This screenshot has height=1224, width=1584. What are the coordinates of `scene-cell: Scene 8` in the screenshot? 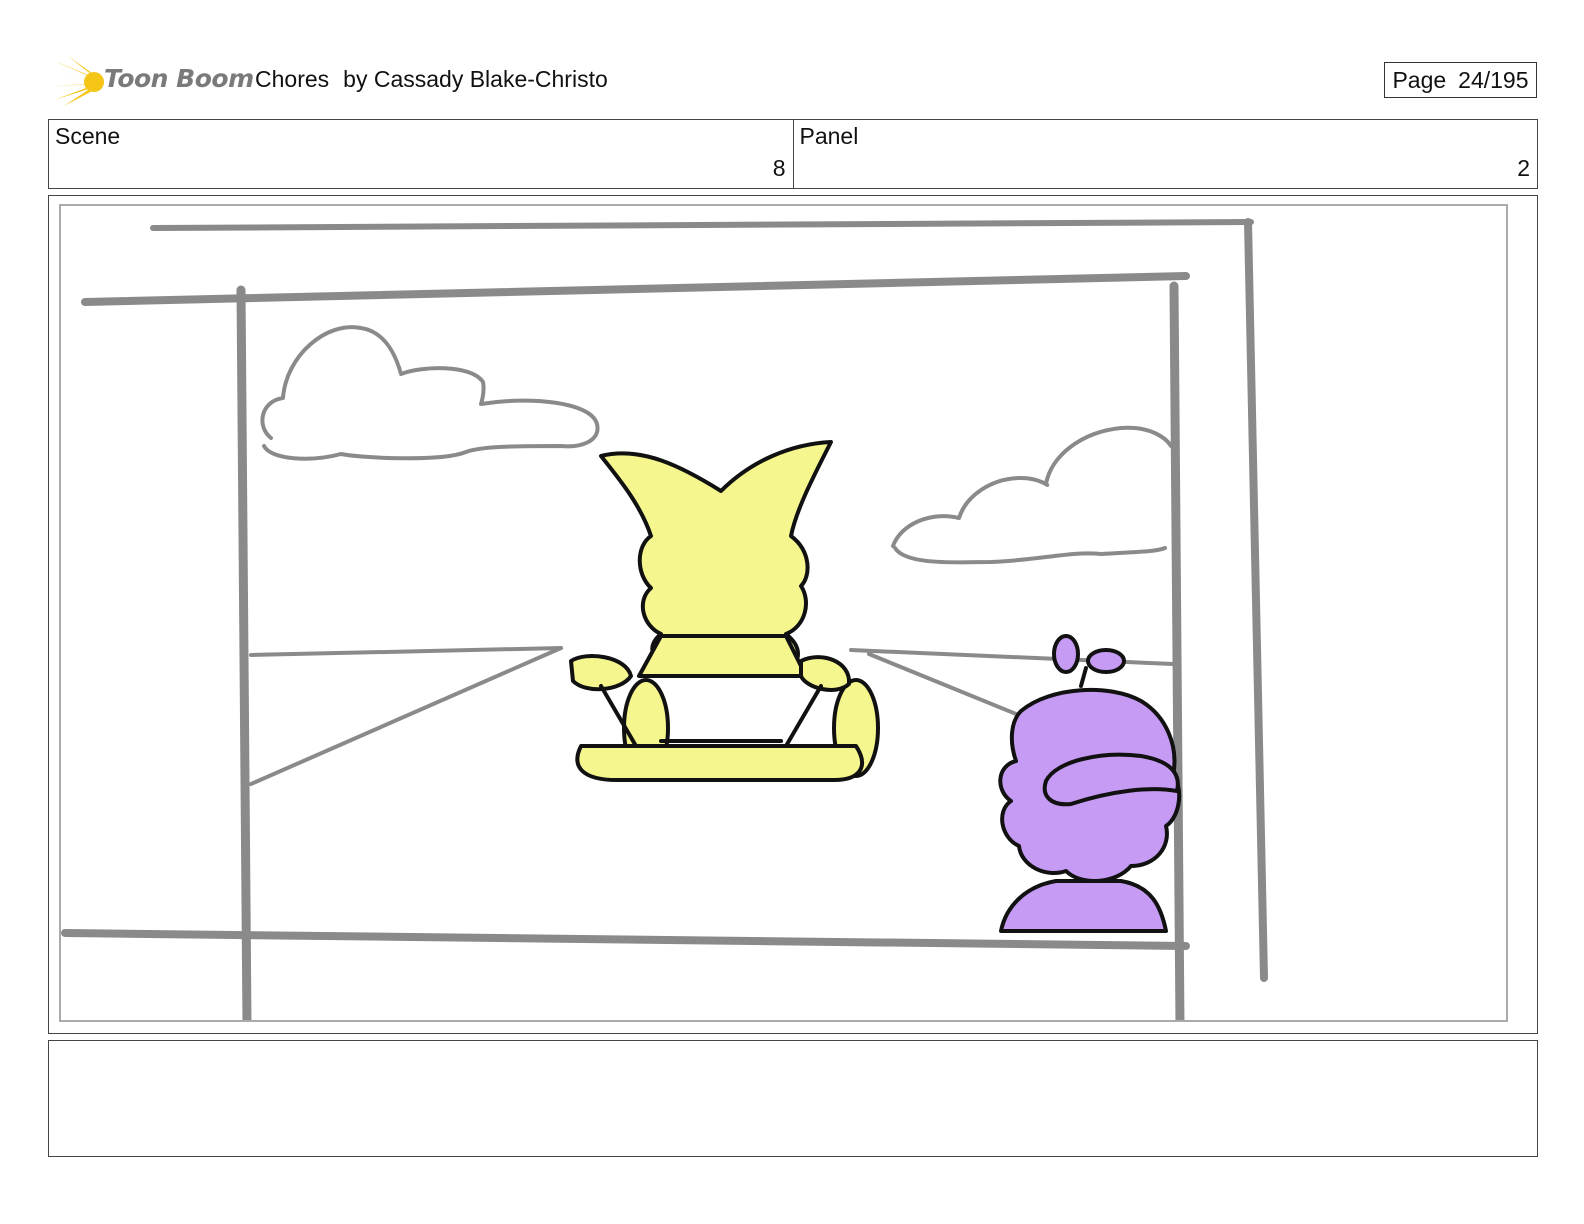 It's located at (421, 154).